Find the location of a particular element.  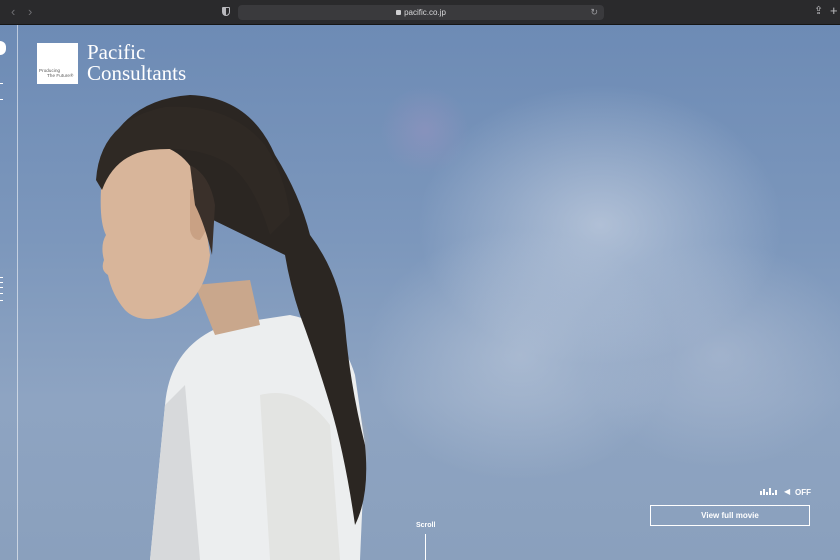

speaker-icon: ◀ is located at coordinates (787, 491).